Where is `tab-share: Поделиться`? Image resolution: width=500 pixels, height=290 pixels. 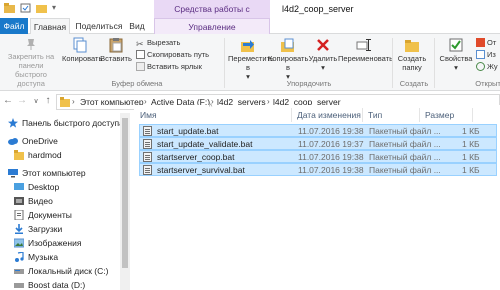 tab-share: Поделиться is located at coordinates (99, 26).